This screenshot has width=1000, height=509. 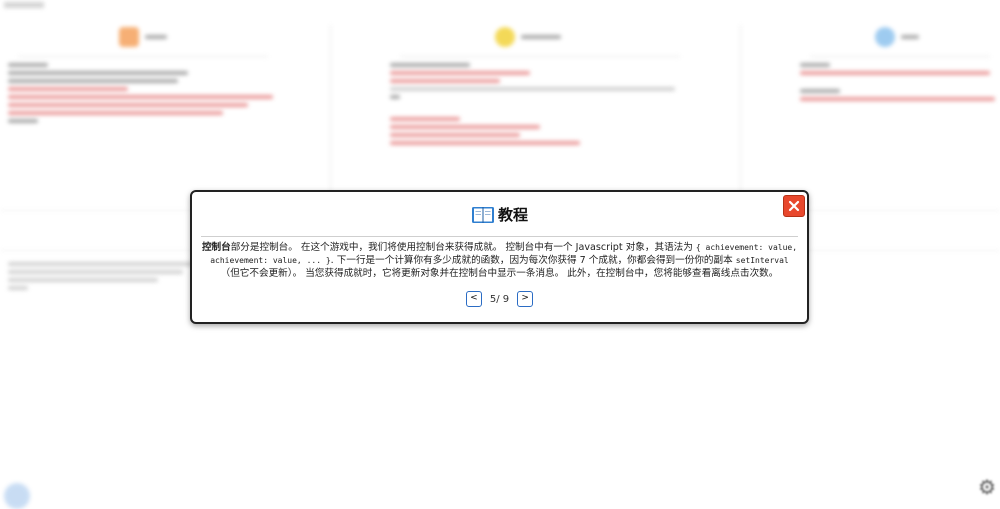 I want to click on modal-divider, so click(x=499, y=236).